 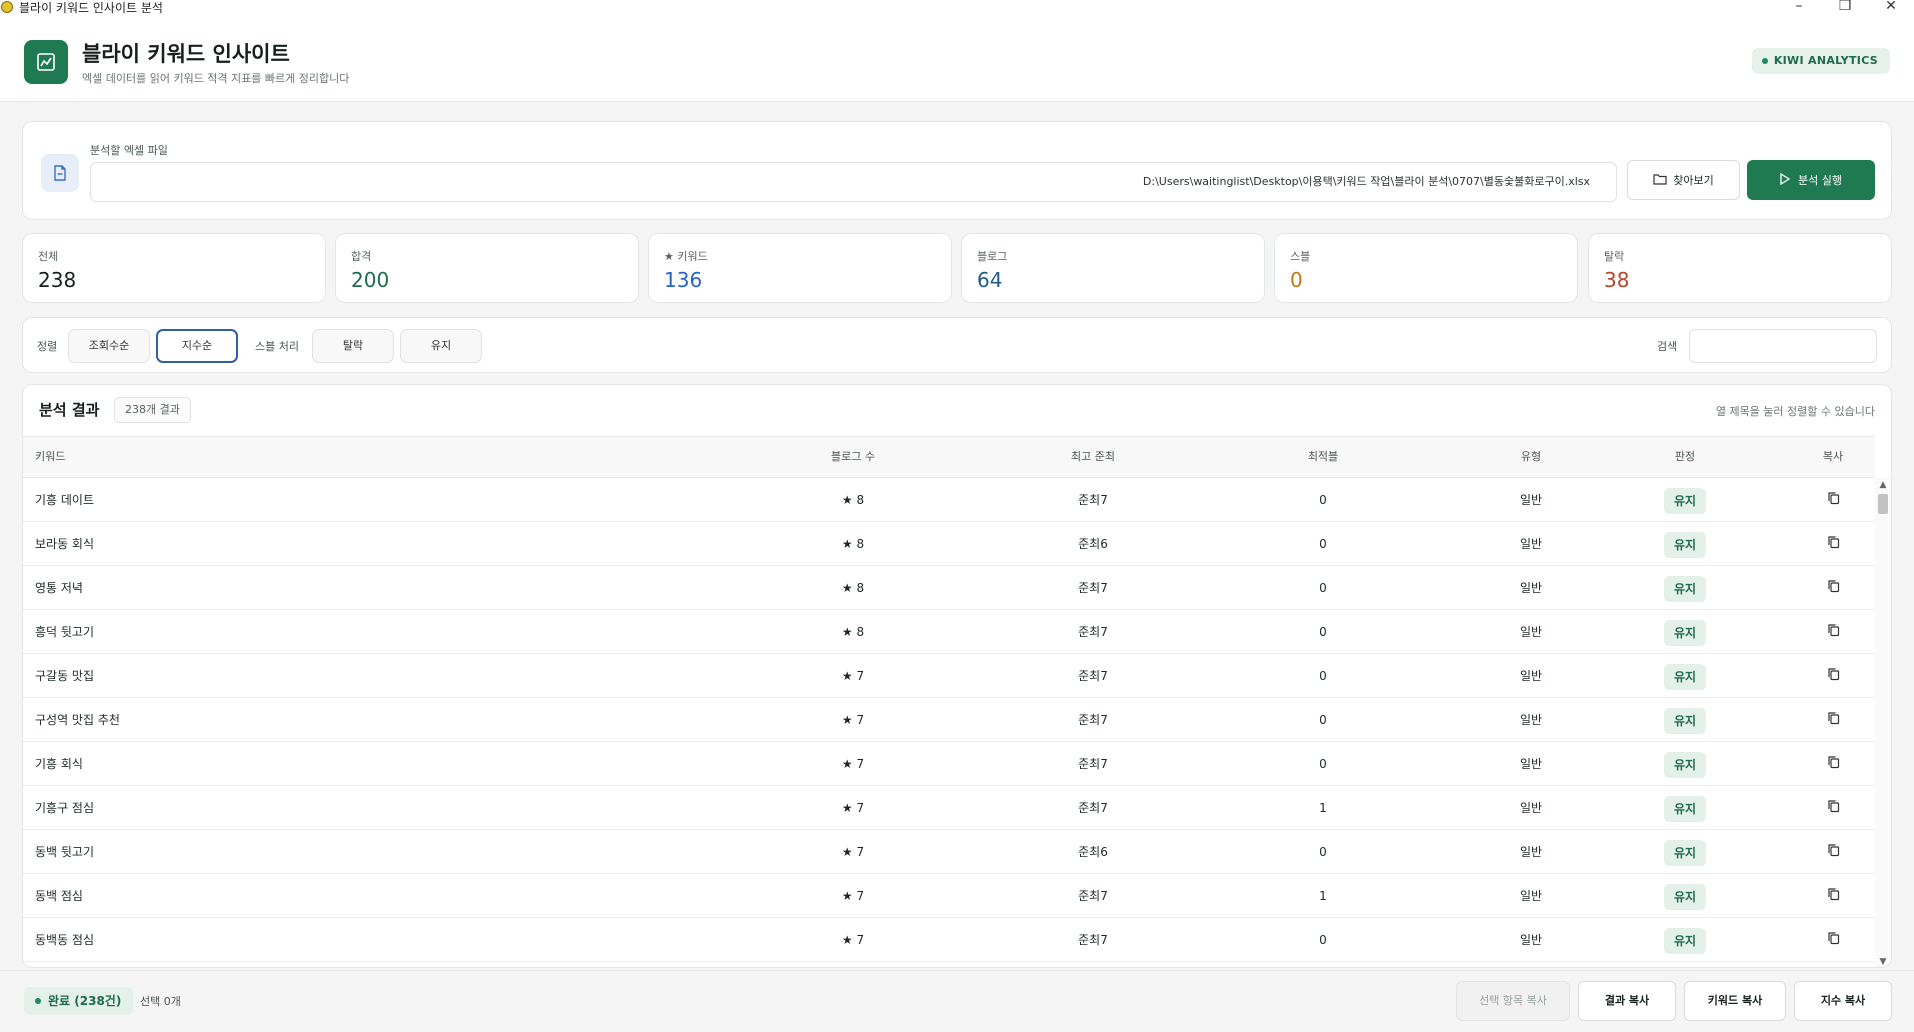 What do you see at coordinates (1627, 1001) in the screenshot?
I see `copy-results-button: 결과 복사` at bounding box center [1627, 1001].